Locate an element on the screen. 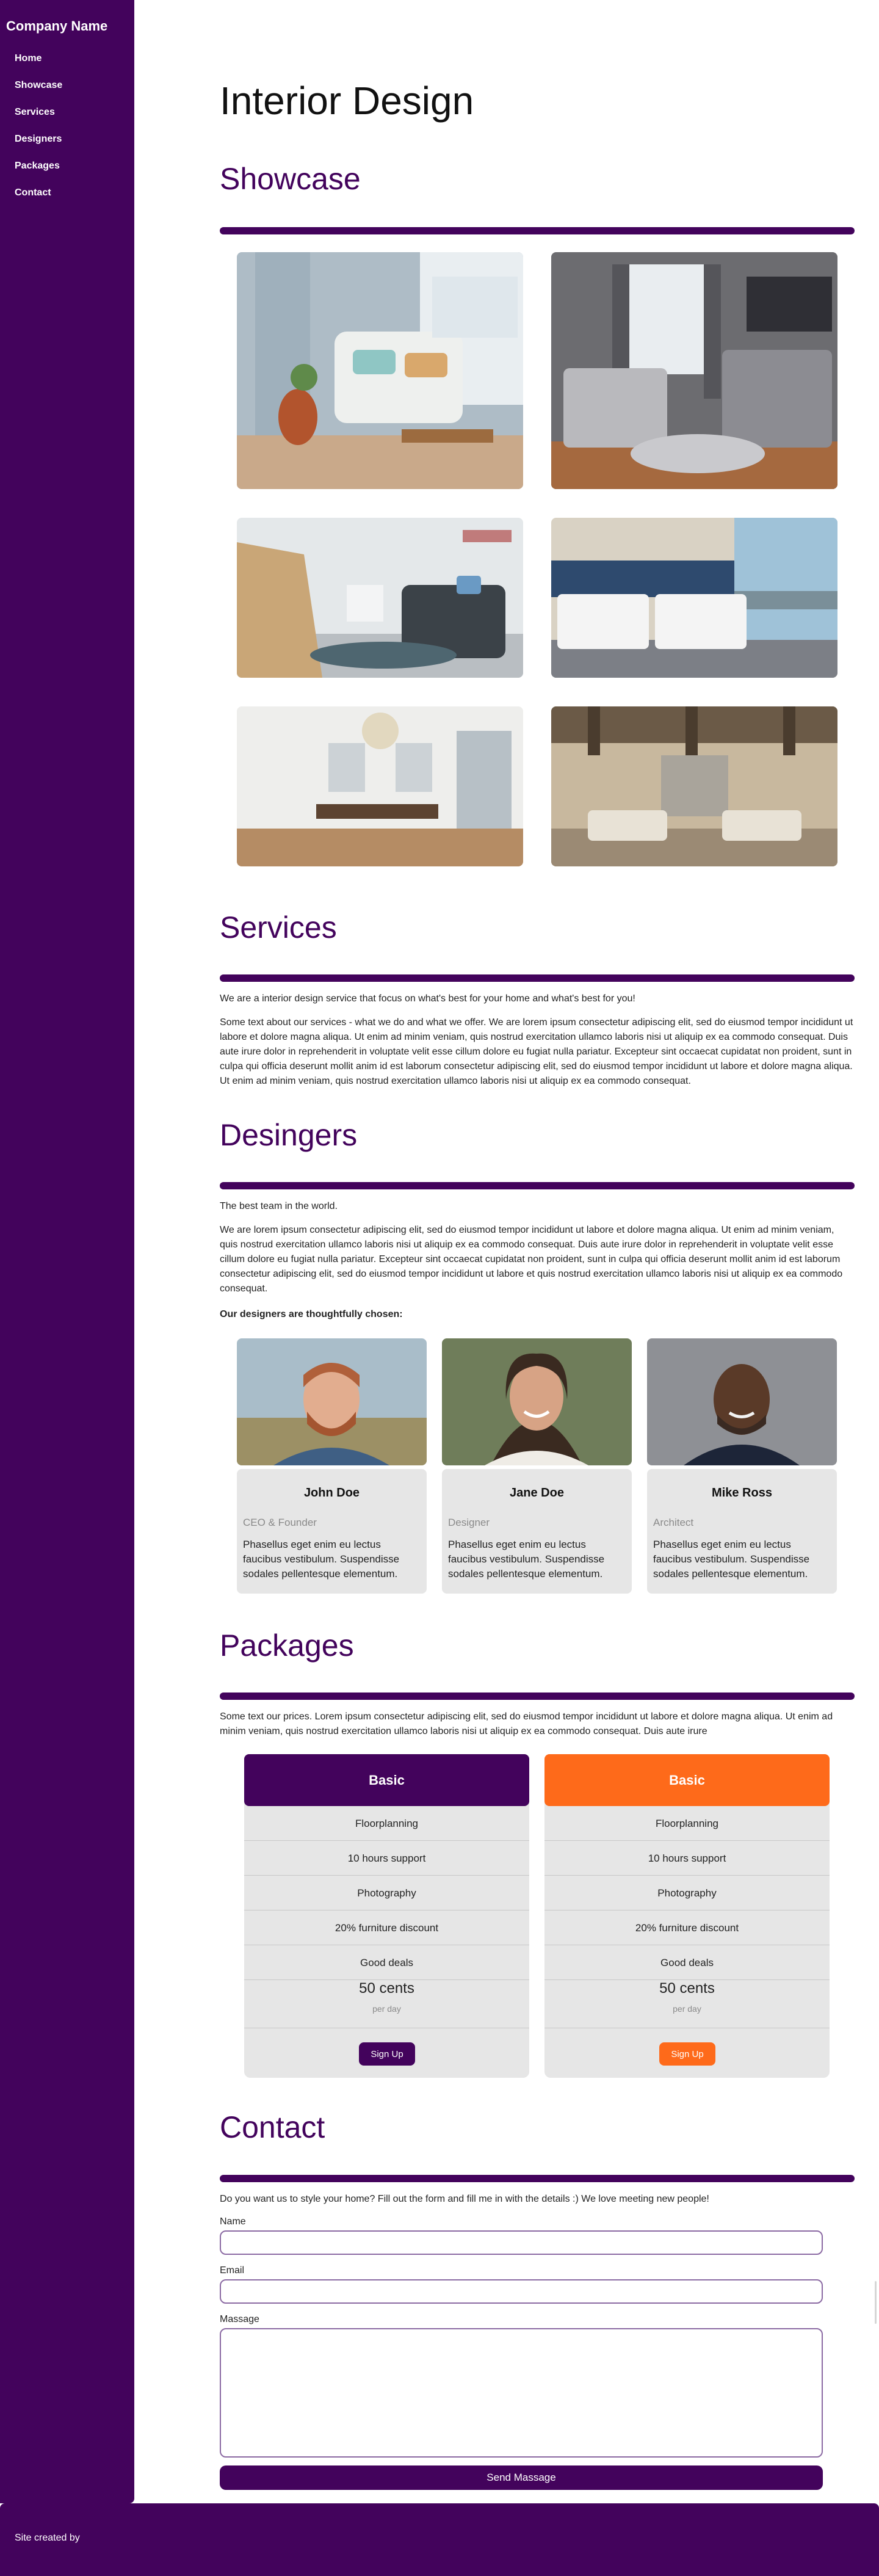 The width and height of the screenshot is (879, 2576). showcase-title: Showcase is located at coordinates (290, 179).